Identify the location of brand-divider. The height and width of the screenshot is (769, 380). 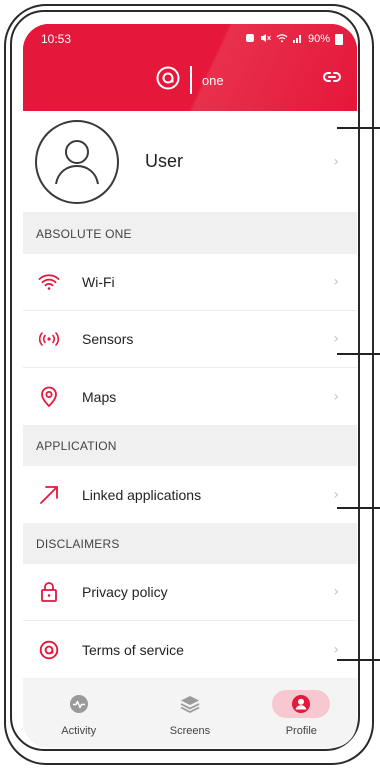
(191, 80).